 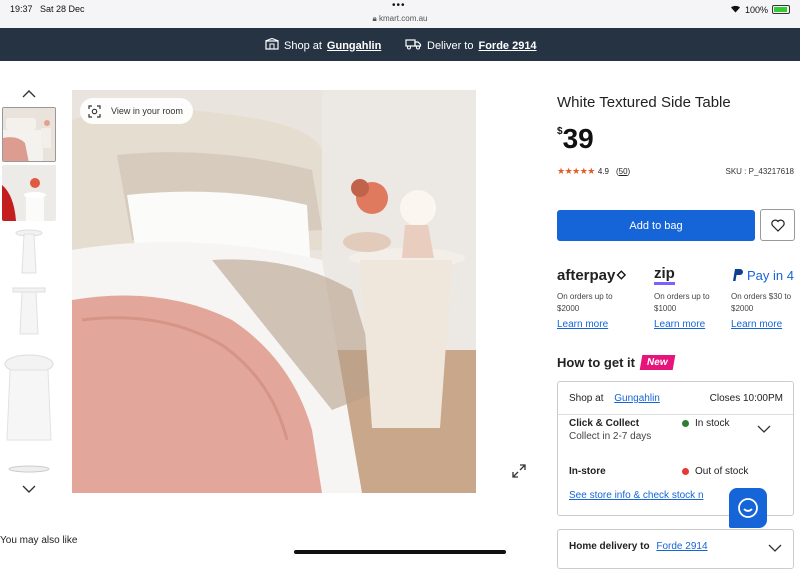 I want to click on chat-smile-icon, so click(x=748, y=508).